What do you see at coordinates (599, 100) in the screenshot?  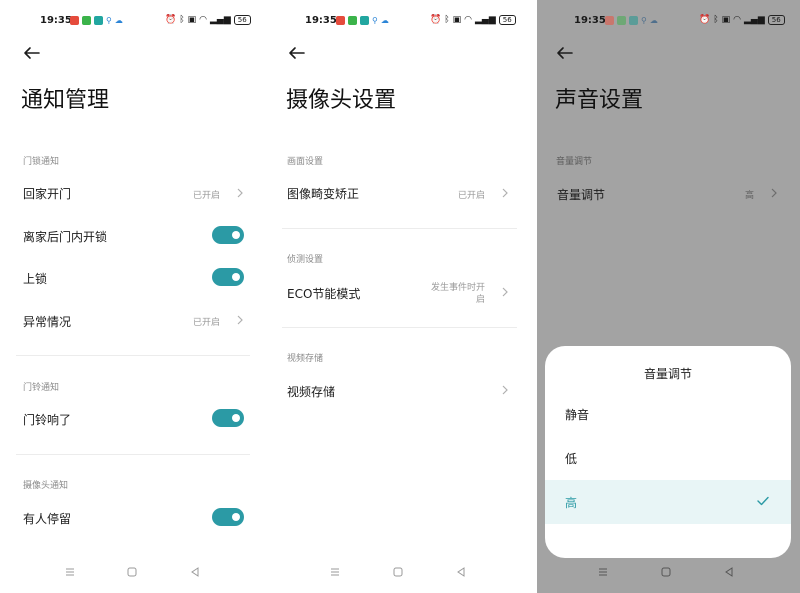 I see `page-title: 声音设置` at bounding box center [599, 100].